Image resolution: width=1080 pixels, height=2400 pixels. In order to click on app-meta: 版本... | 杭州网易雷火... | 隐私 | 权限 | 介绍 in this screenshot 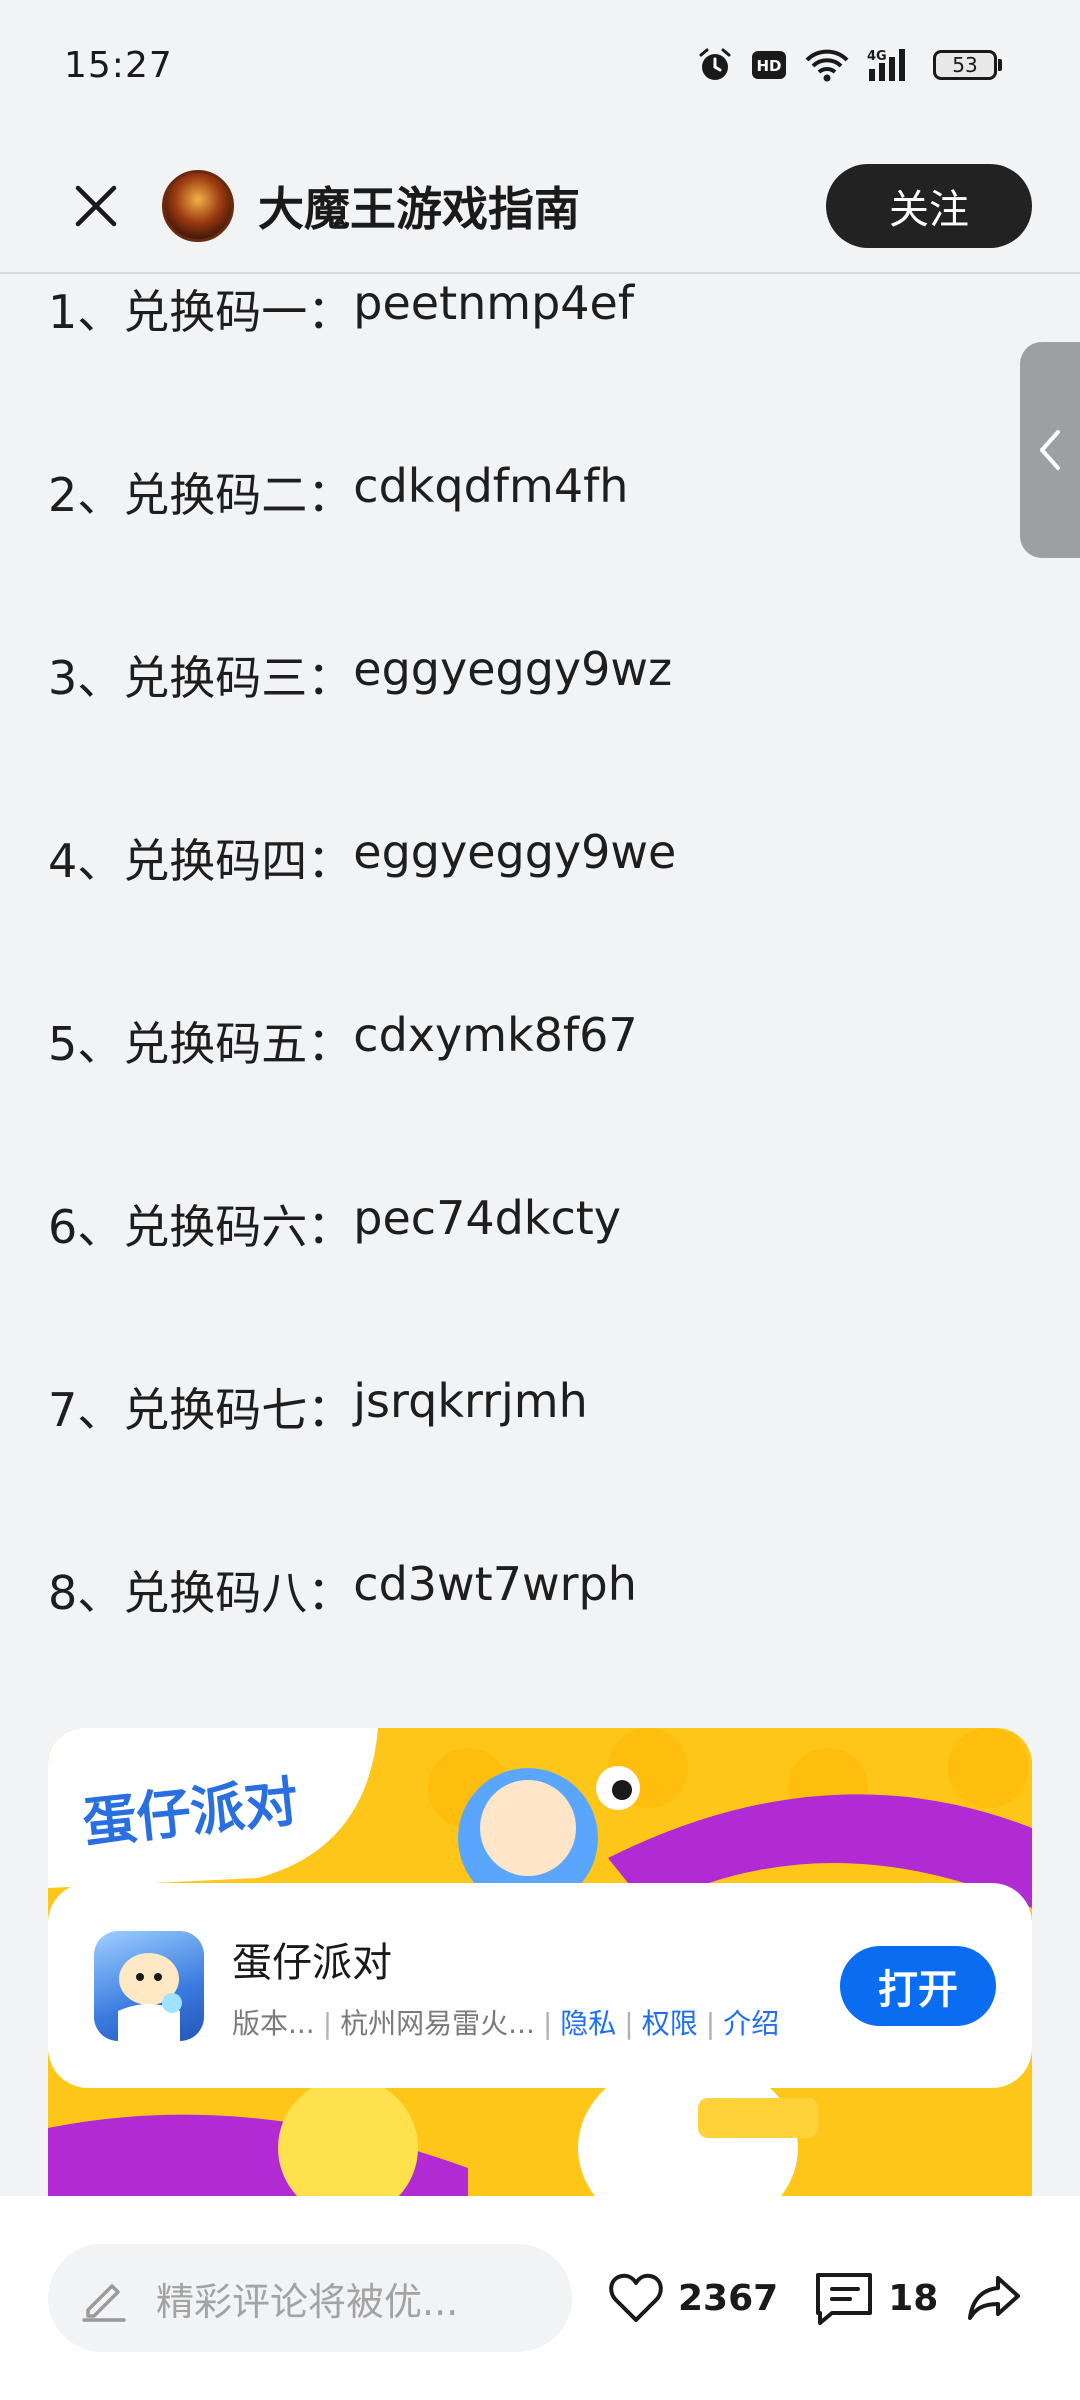, I will do `click(506, 2023)`.